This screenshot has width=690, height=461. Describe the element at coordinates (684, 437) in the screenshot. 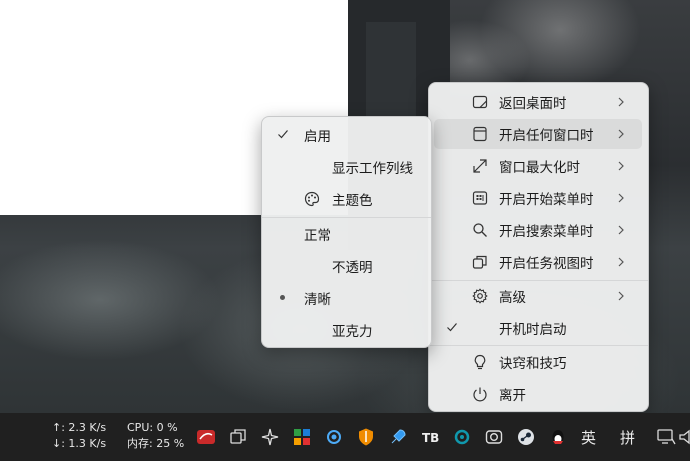

I see `speaker-icon` at that location.